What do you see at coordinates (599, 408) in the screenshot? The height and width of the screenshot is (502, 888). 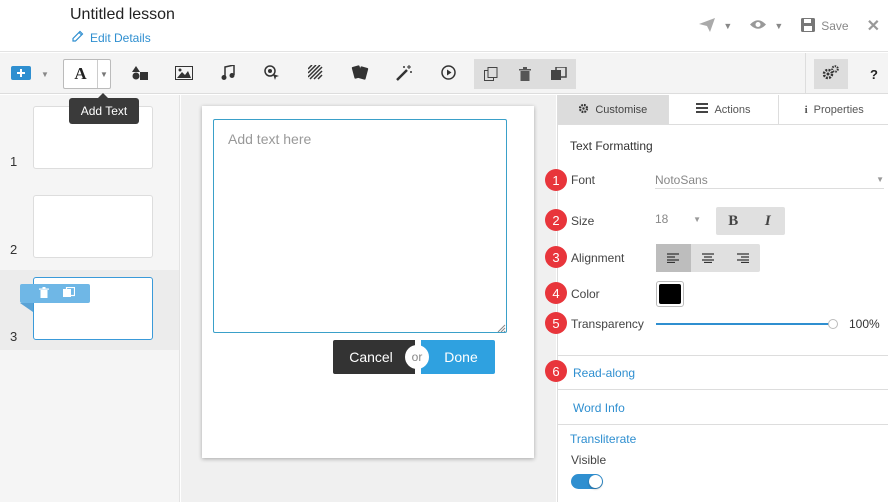 I see `word-info-link: Word Info` at bounding box center [599, 408].